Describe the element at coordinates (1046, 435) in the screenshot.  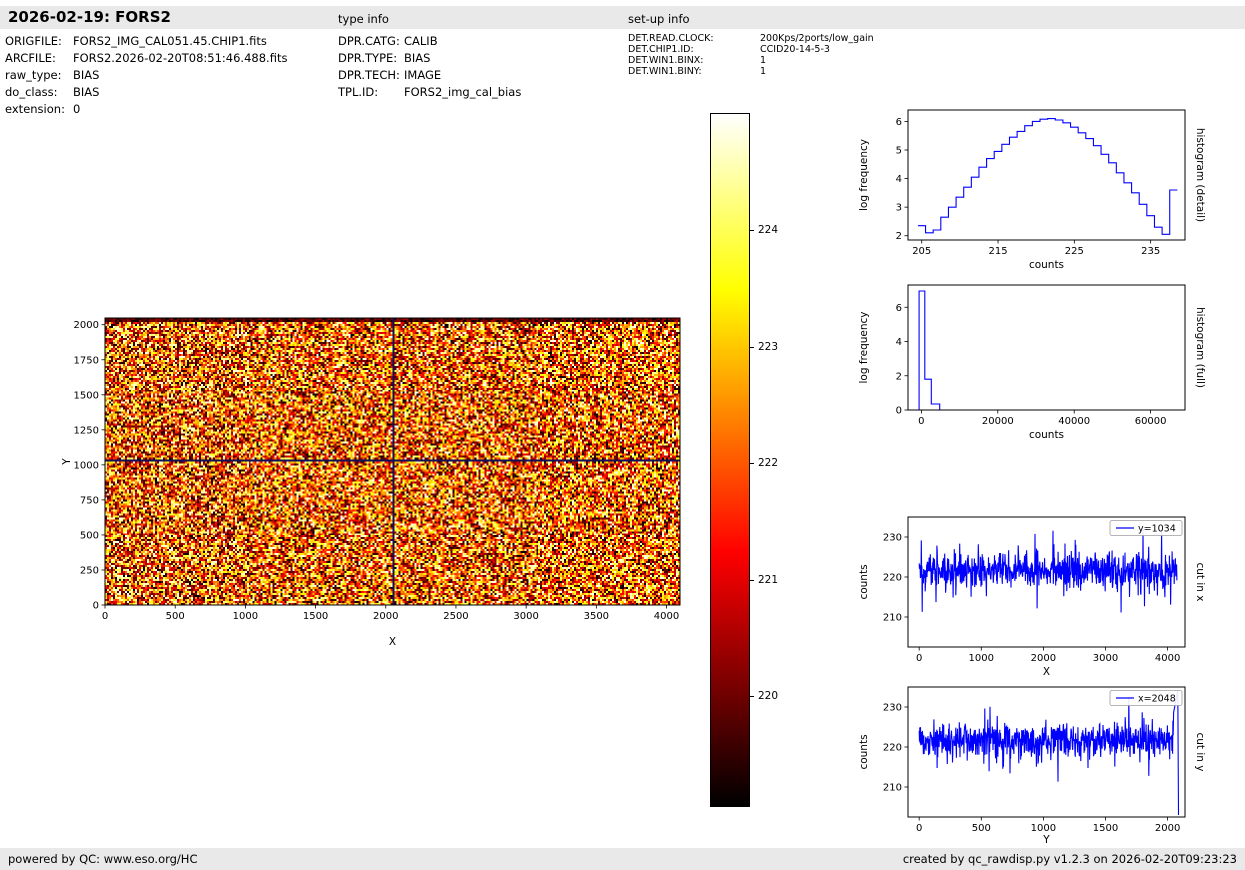
I see `x-axis-label: counts` at that location.